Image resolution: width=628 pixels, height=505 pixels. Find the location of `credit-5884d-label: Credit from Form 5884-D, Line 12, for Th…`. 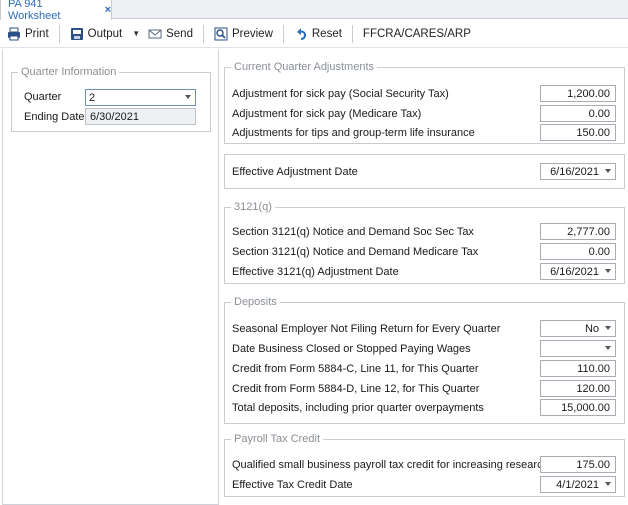

credit-5884d-label: Credit from Form 5884-D, Line 12, for Th… is located at coordinates (356, 389).